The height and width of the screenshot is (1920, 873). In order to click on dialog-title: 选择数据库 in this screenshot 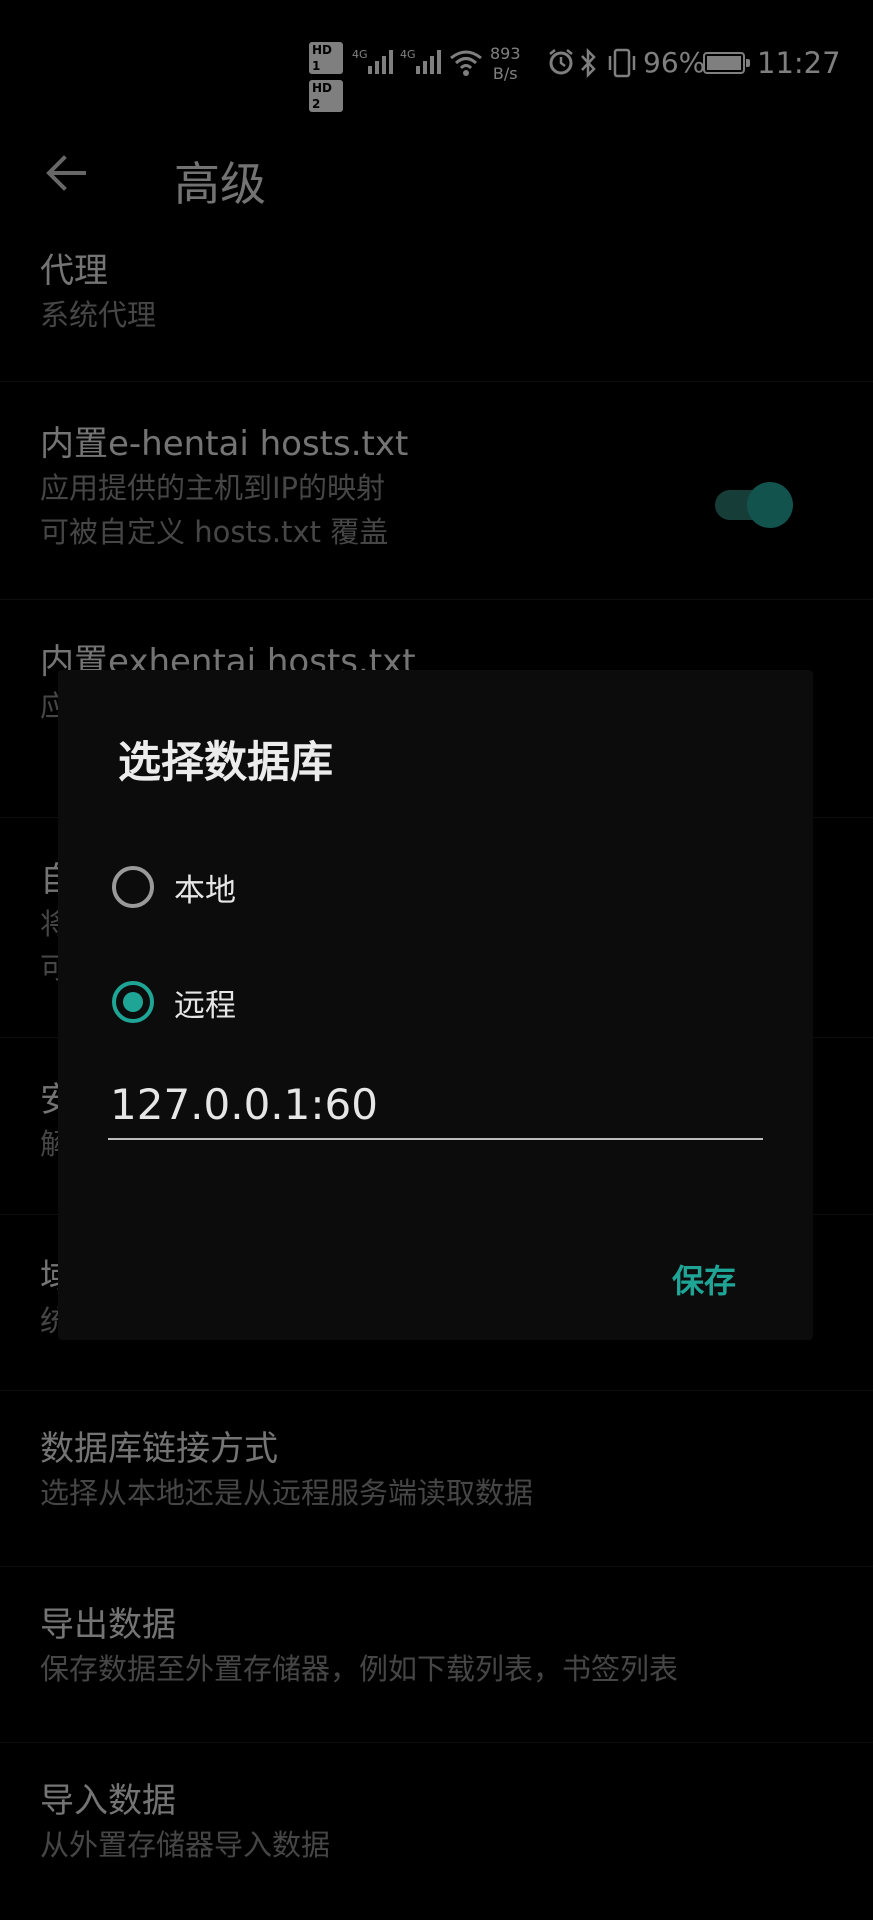, I will do `click(225, 763)`.